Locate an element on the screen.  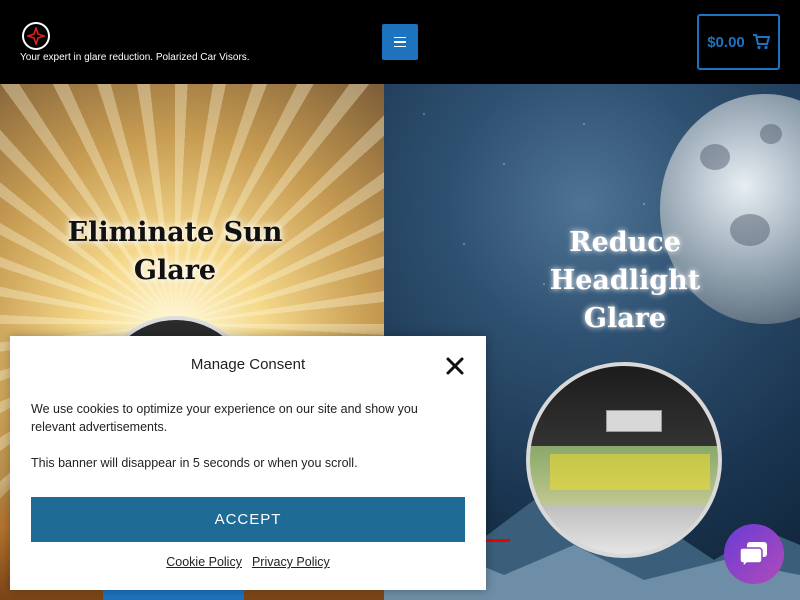
consent-title: Manage Consent is located at coordinates (248, 364).